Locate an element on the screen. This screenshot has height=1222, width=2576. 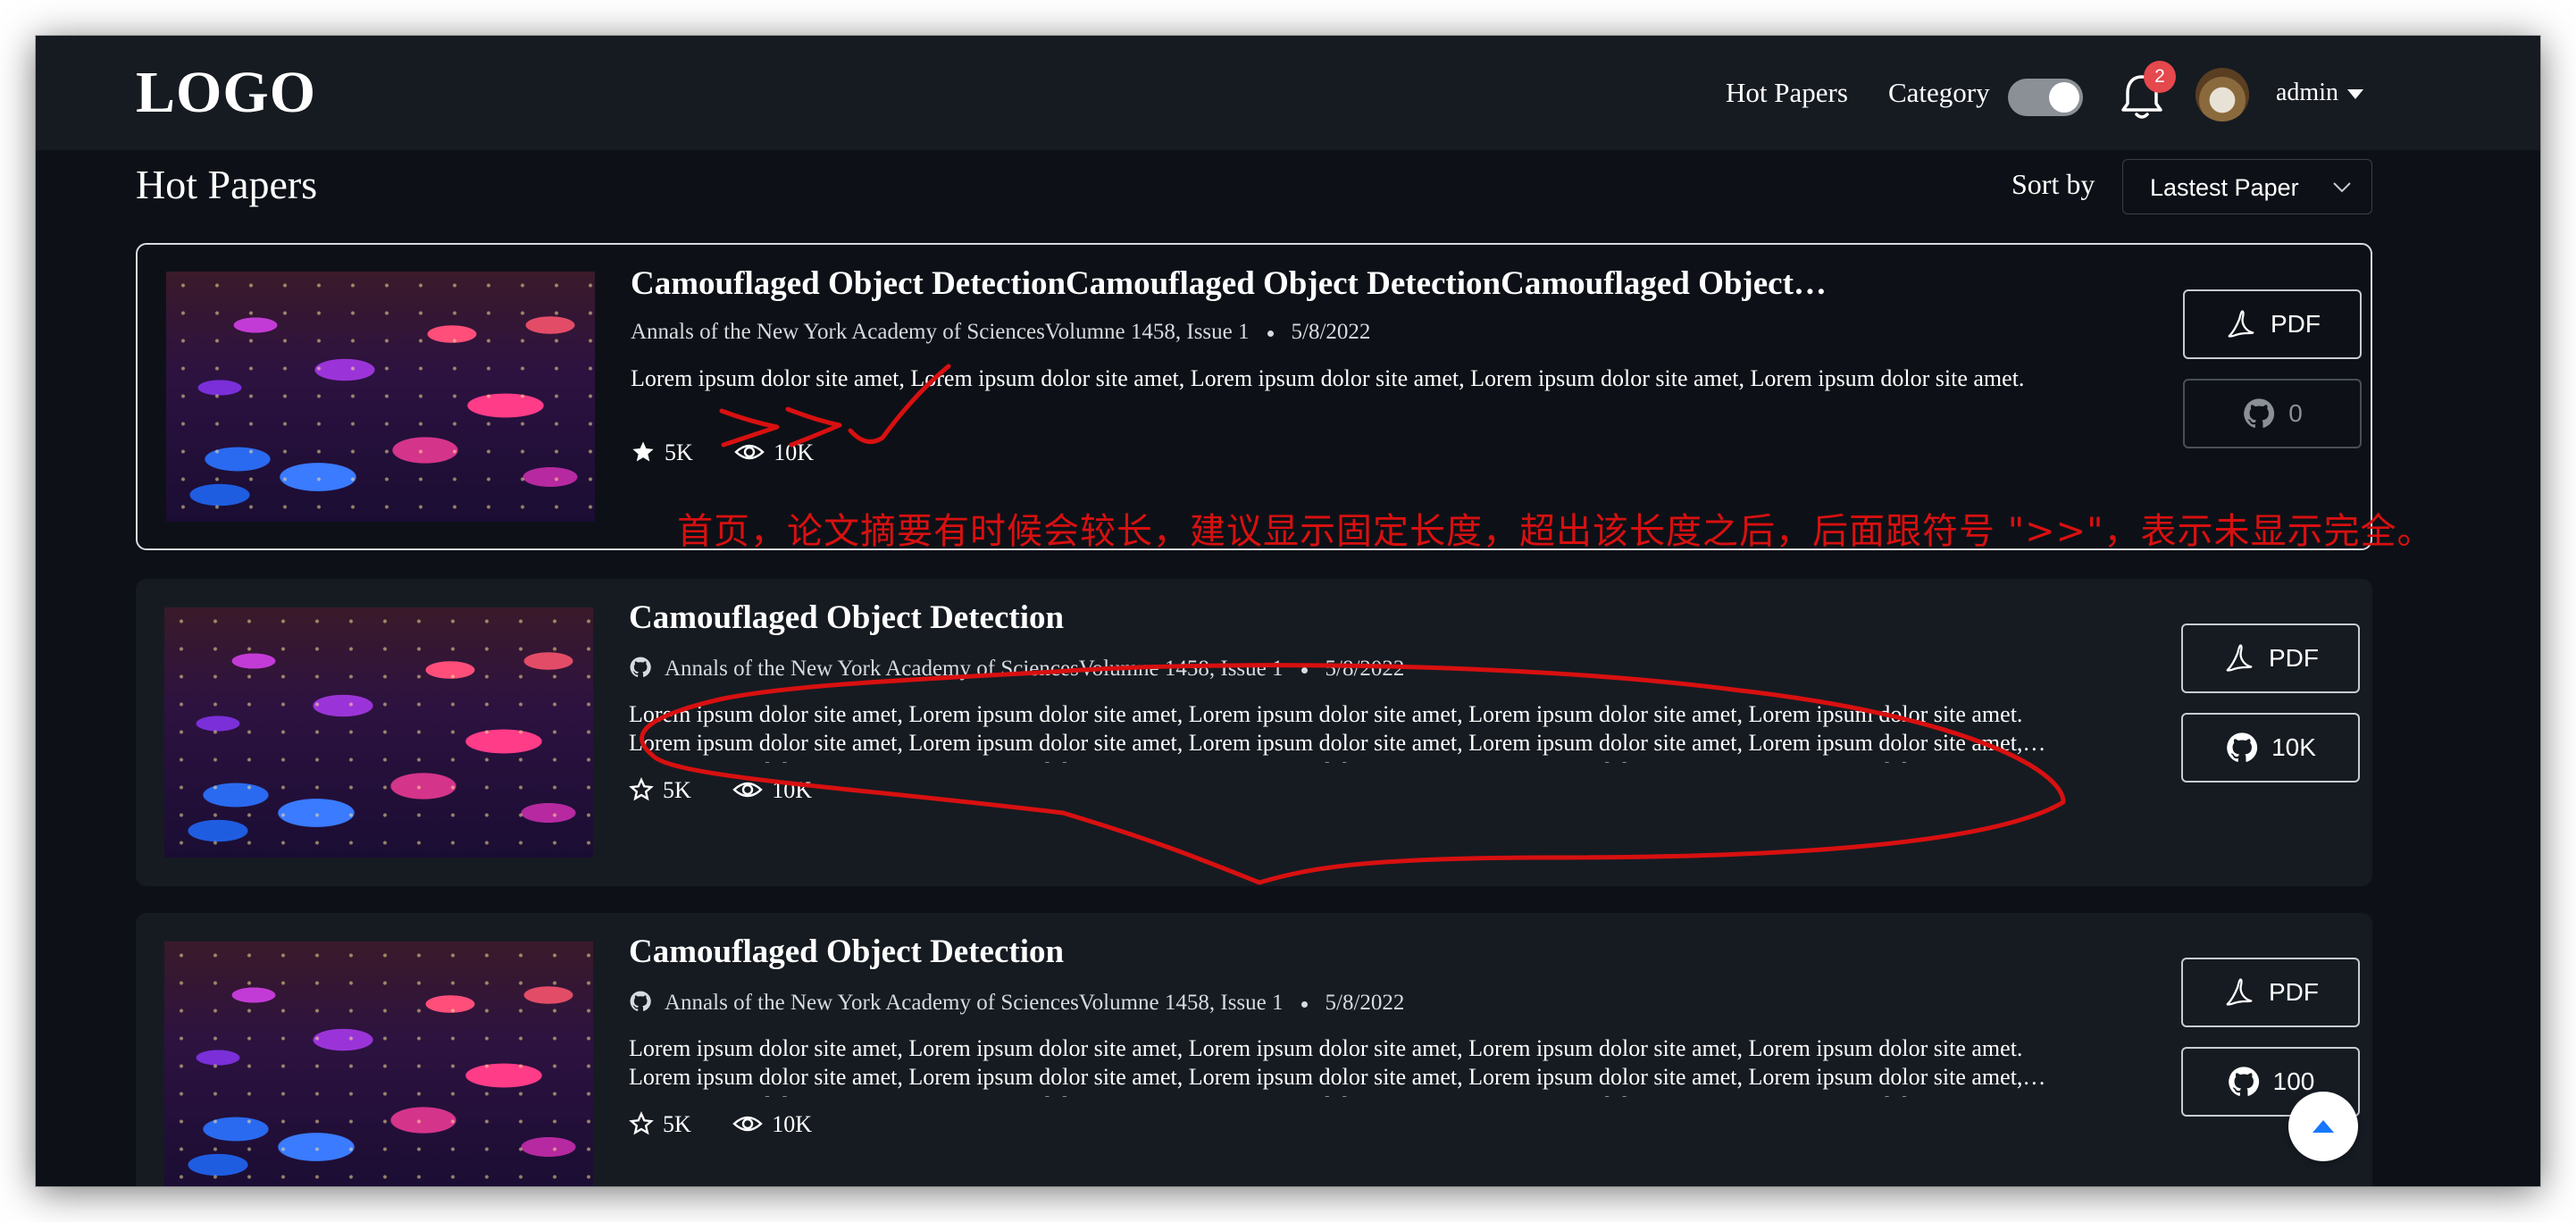
toggle-knob is located at coordinates (2064, 97).